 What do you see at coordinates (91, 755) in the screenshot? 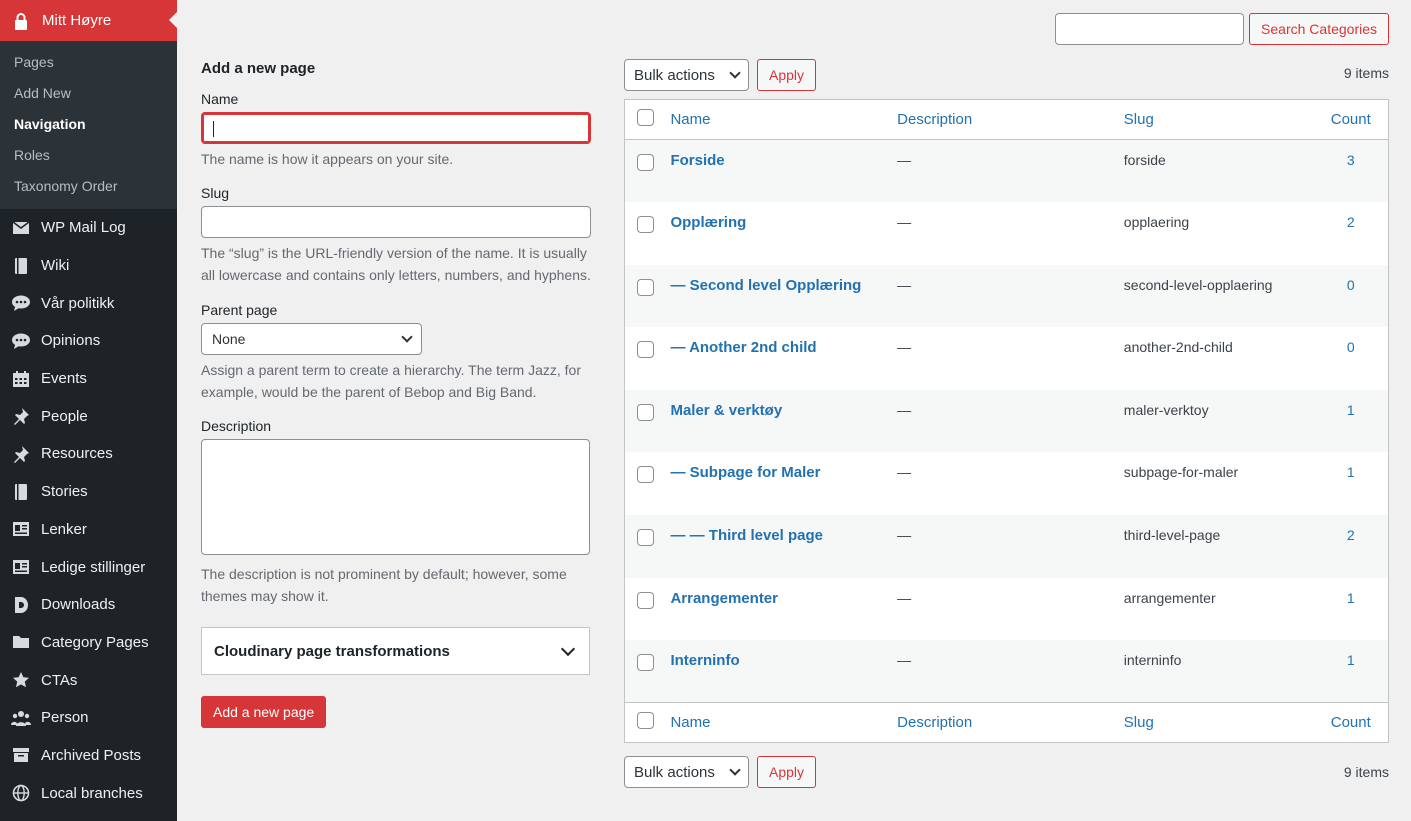
I see `sidebar-item-label: Archived Posts` at bounding box center [91, 755].